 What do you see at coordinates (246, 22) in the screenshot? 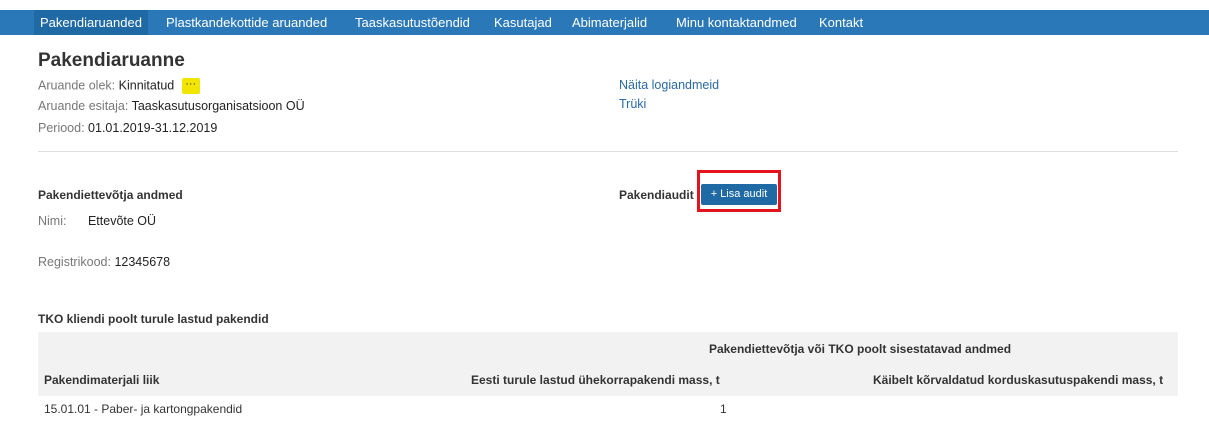
I see `nav-item-plastkandekottide-aruanded: Plastkandekottide aruanded` at bounding box center [246, 22].